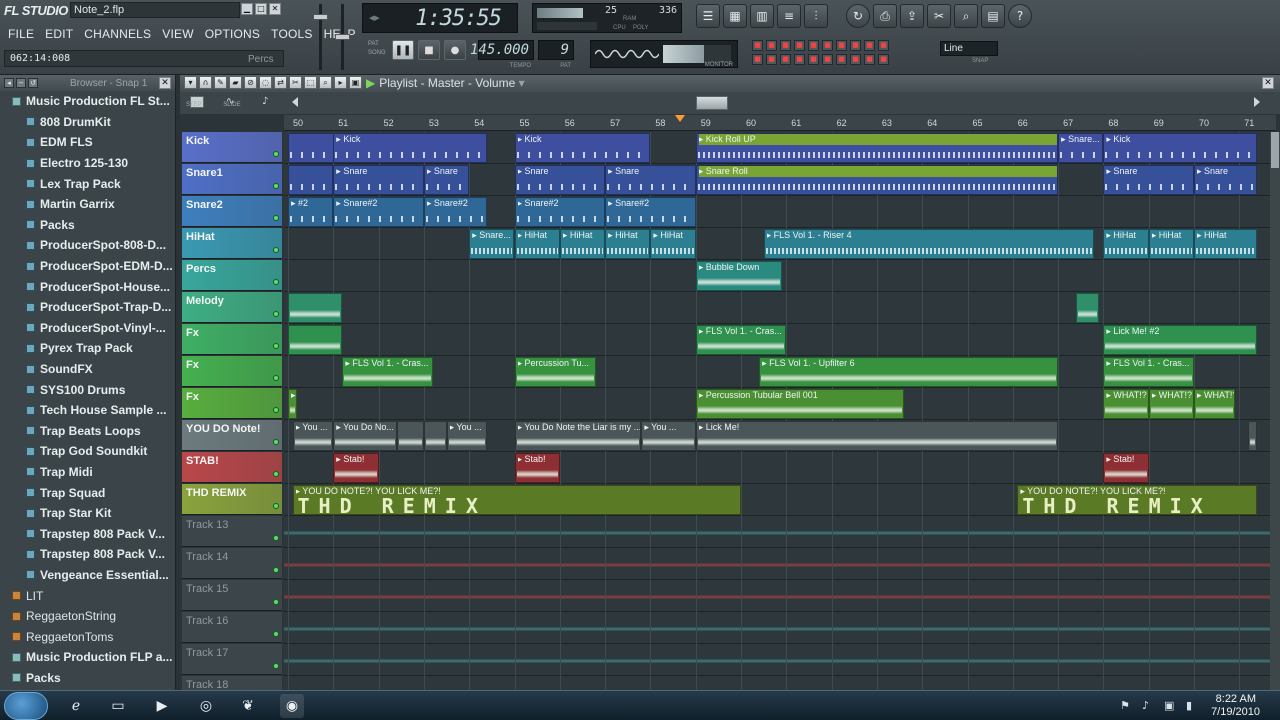 This screenshot has width=1280, height=720. Describe the element at coordinates (291, 34) in the screenshot. I see `menu-tools: TOOLS` at that location.